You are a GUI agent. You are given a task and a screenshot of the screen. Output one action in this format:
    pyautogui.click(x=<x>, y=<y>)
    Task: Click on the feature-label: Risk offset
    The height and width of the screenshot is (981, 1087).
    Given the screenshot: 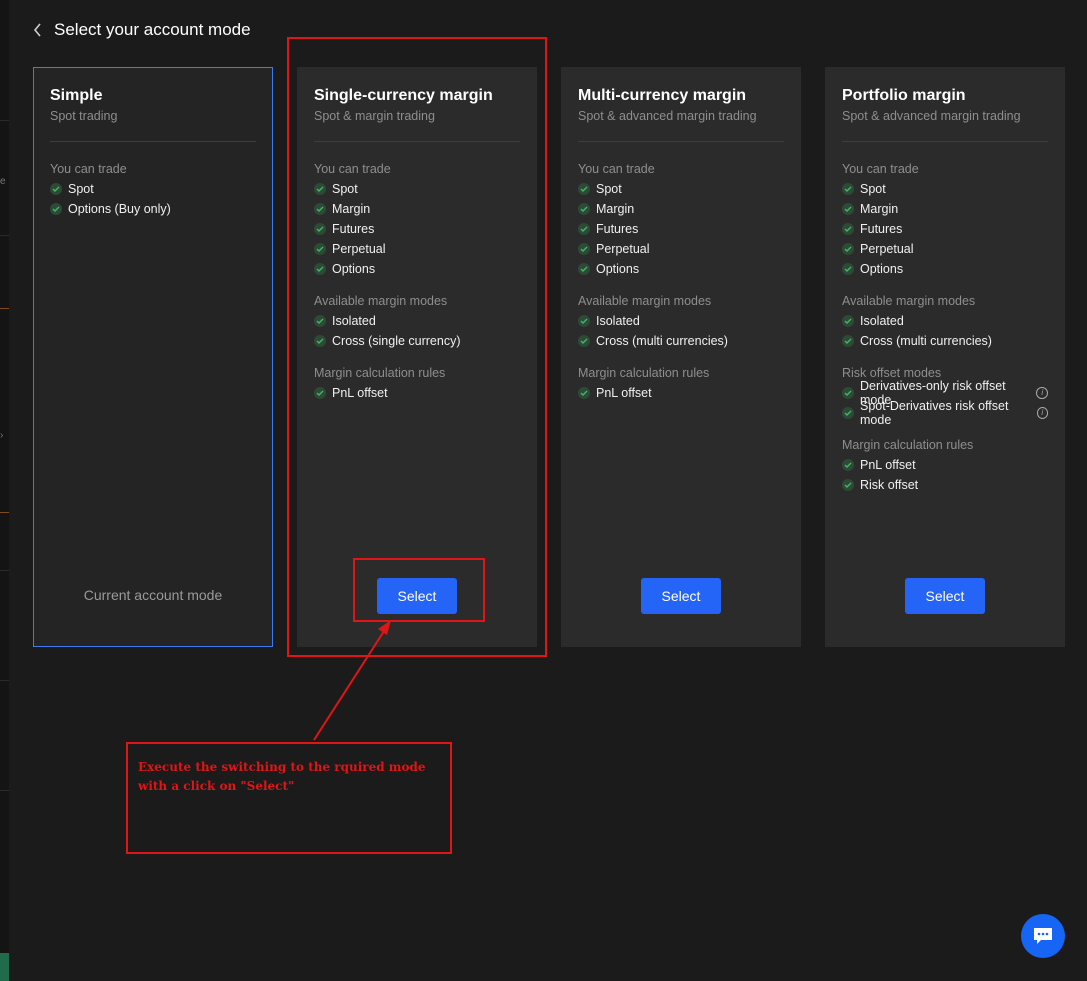 What is the action you would take?
    pyautogui.click(x=889, y=485)
    